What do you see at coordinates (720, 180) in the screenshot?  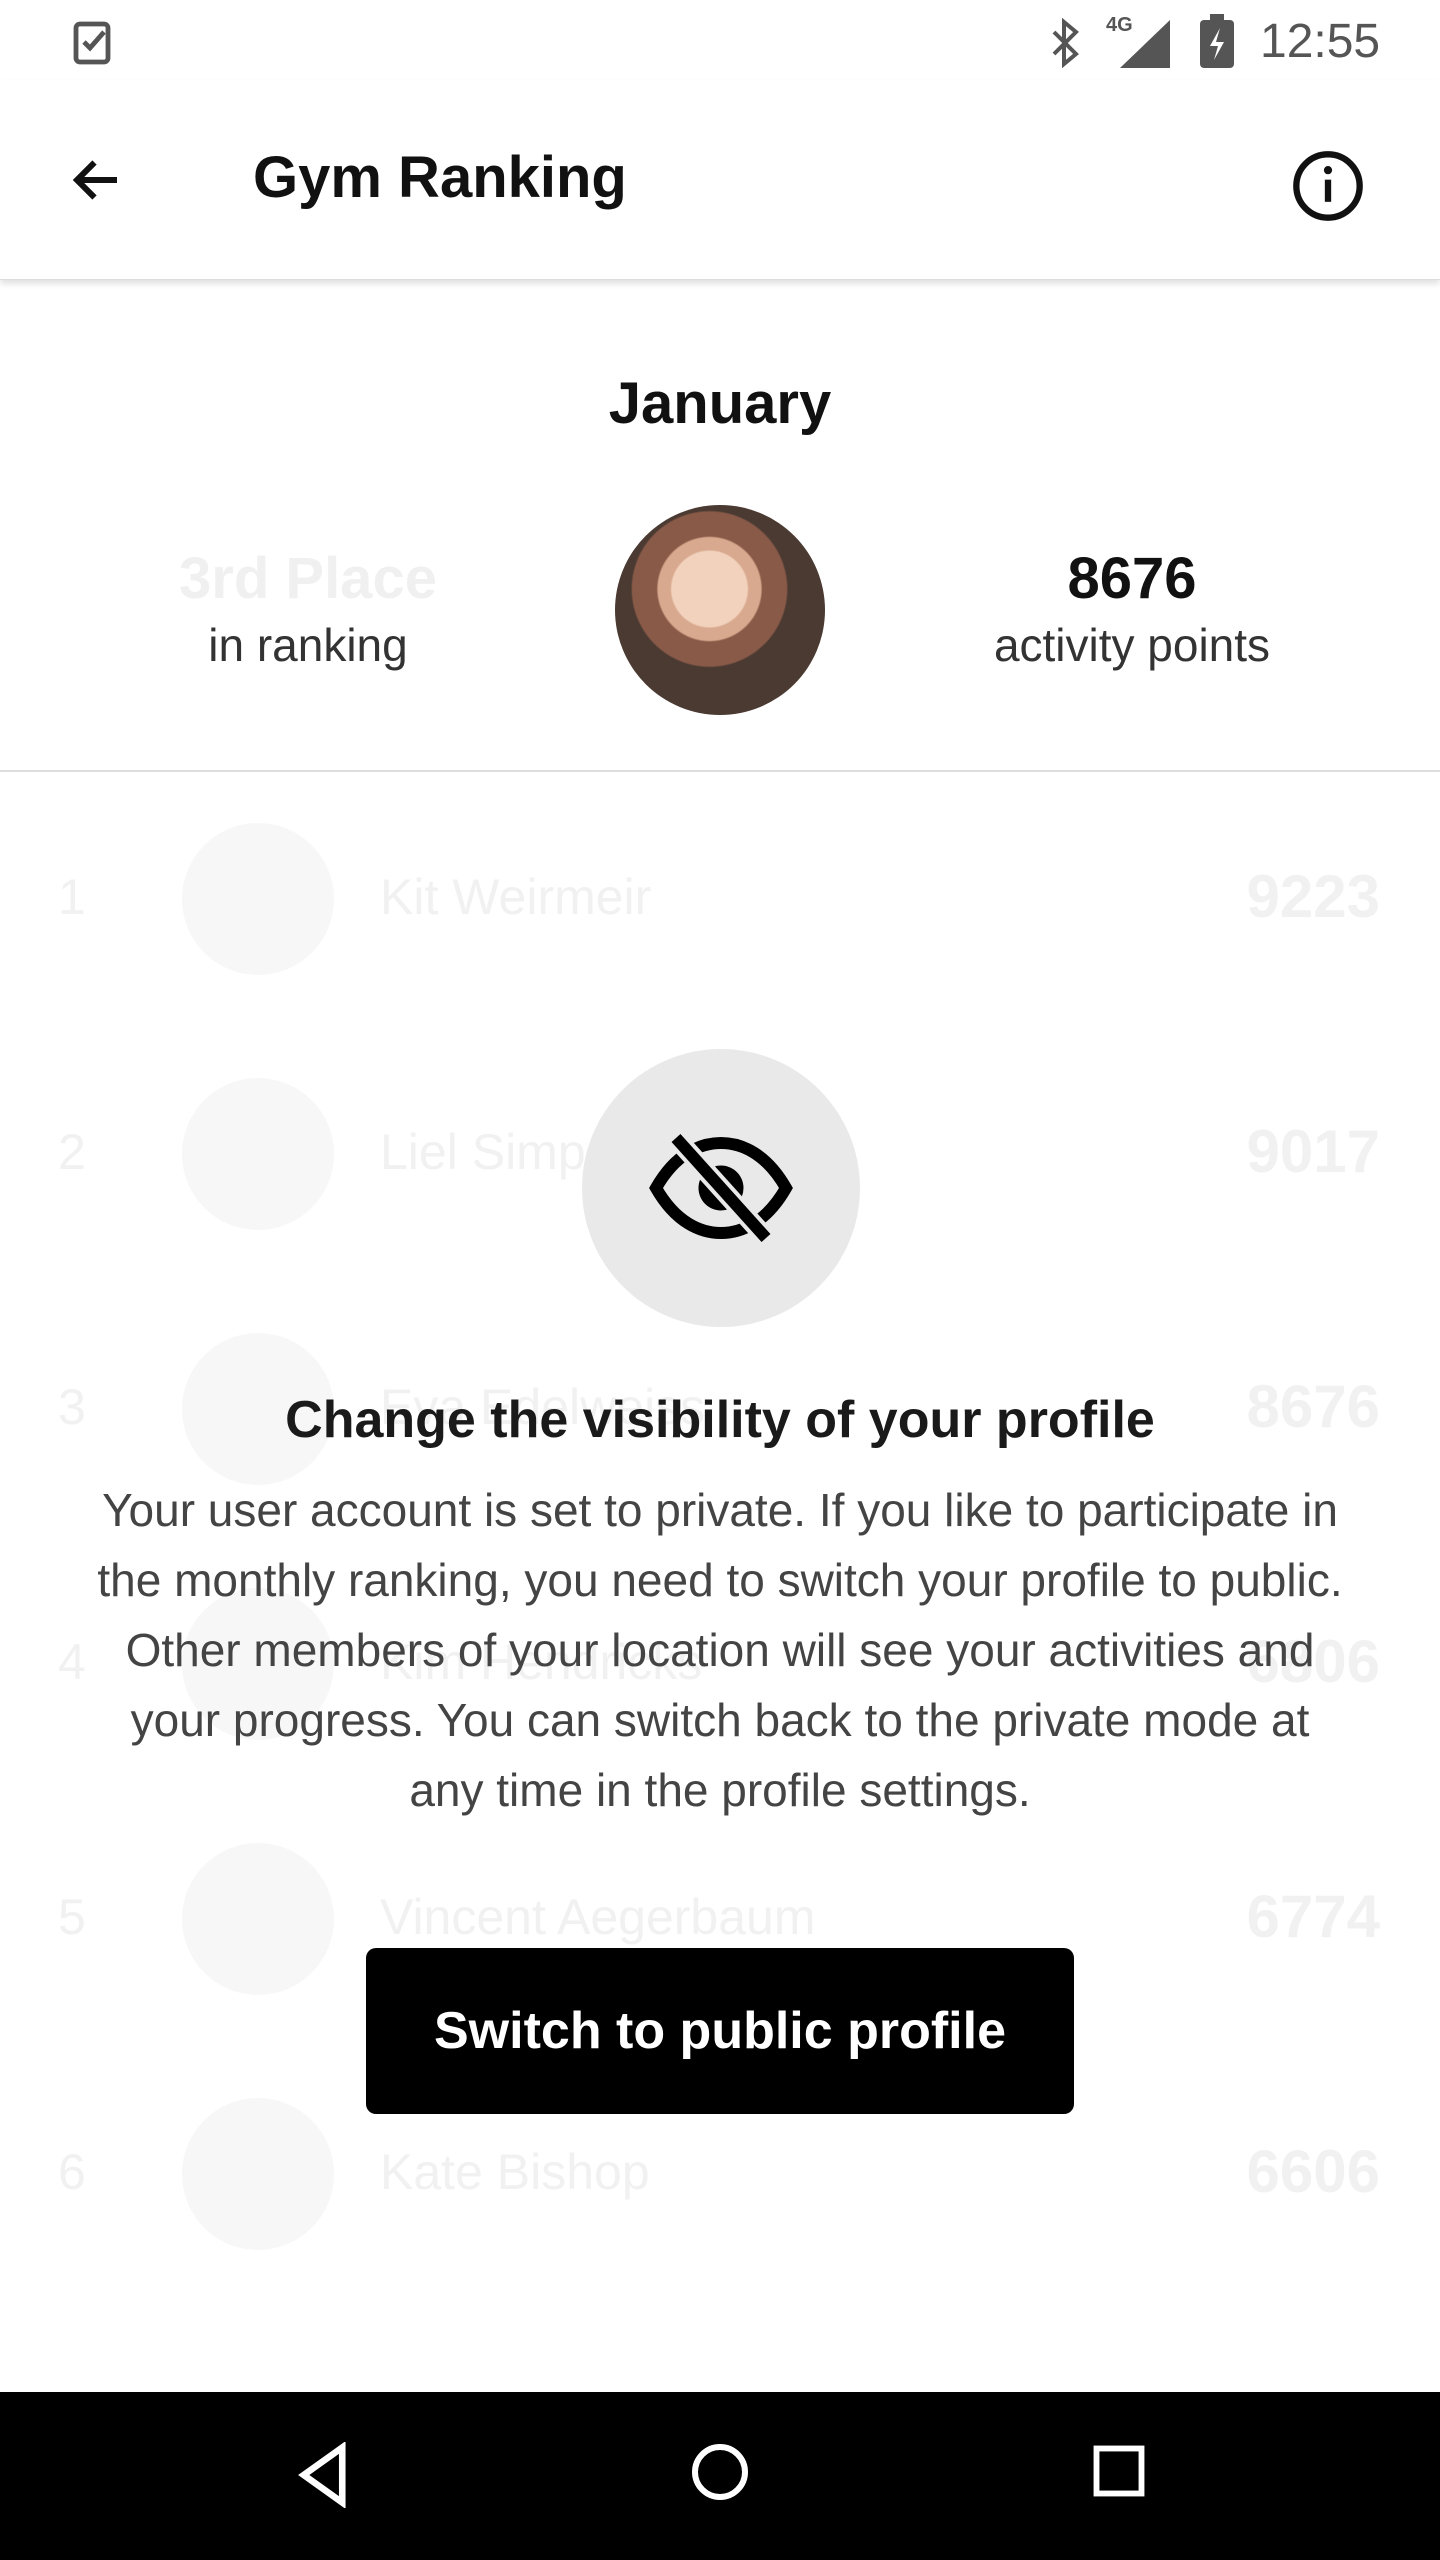 I see `app-bar: Gym Ranking` at bounding box center [720, 180].